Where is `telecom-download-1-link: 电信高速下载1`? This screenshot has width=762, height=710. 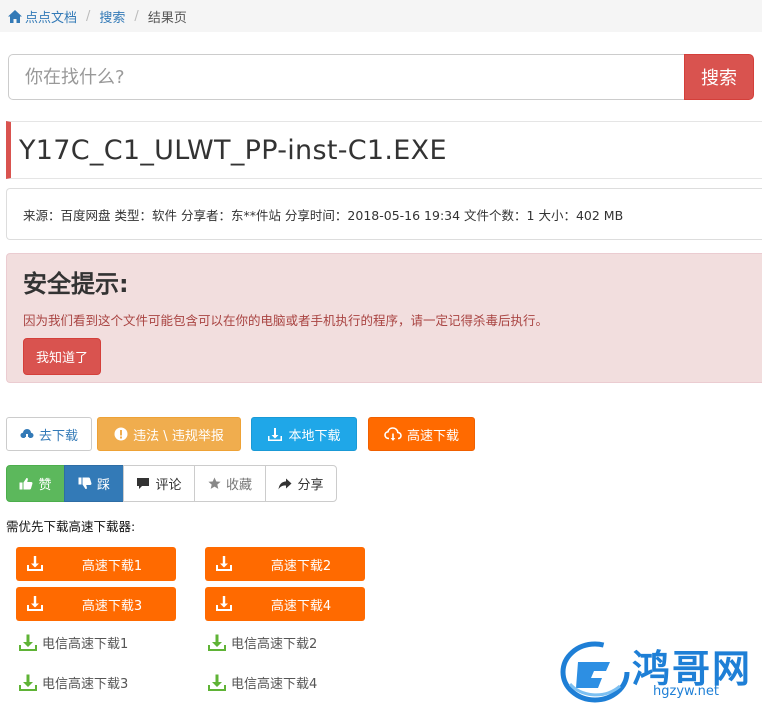 telecom-download-1-link: 电信高速下载1 is located at coordinates (73, 642).